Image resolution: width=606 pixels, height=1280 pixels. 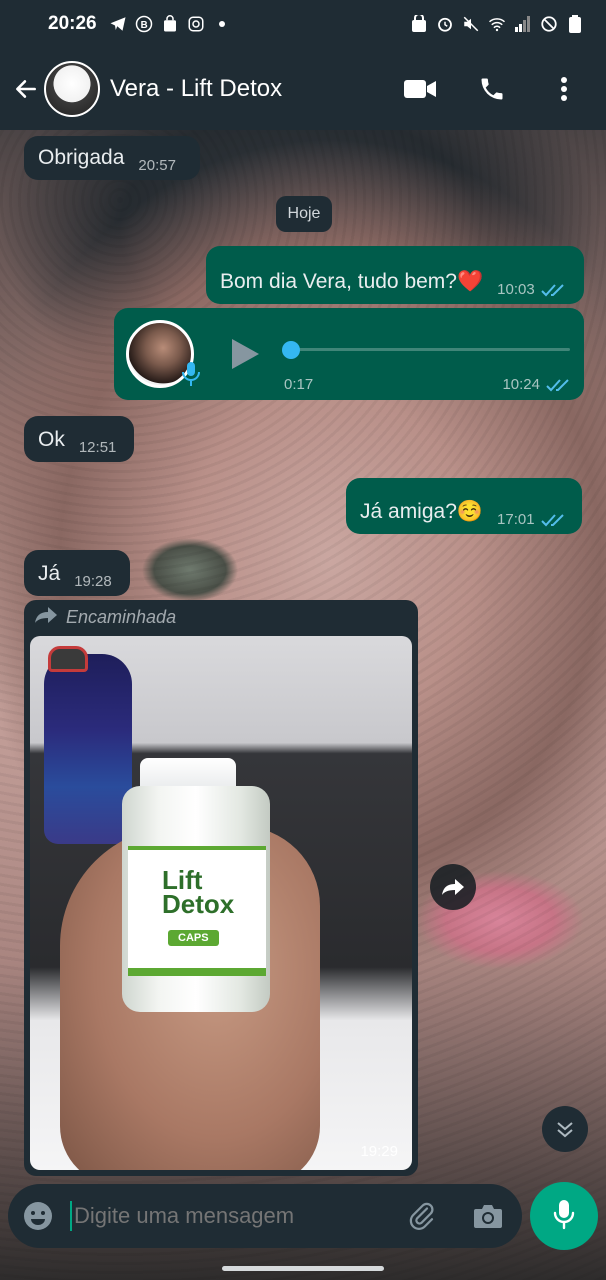 I want to click on bag-lock-icon, so click(x=419, y=24).